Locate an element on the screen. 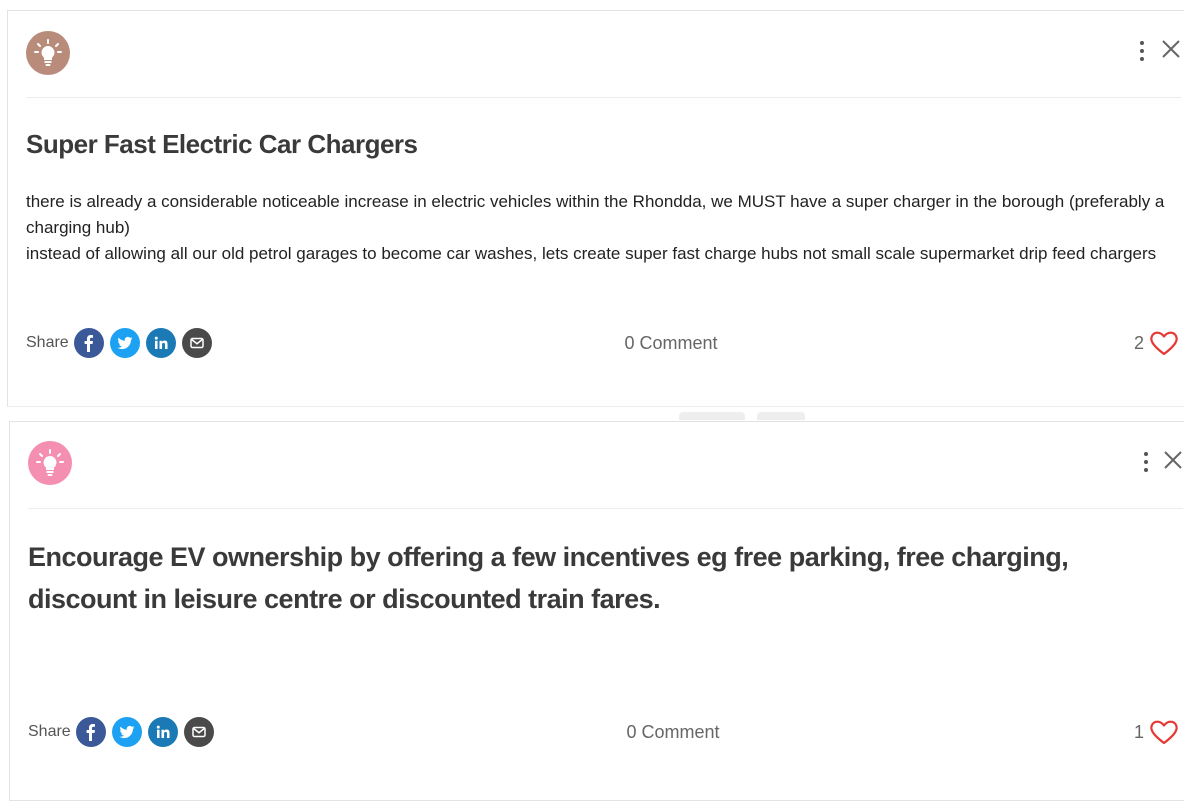 This screenshot has height=801, width=1184. post-title: Super Fast Electric Car Chargers is located at coordinates (222, 144).